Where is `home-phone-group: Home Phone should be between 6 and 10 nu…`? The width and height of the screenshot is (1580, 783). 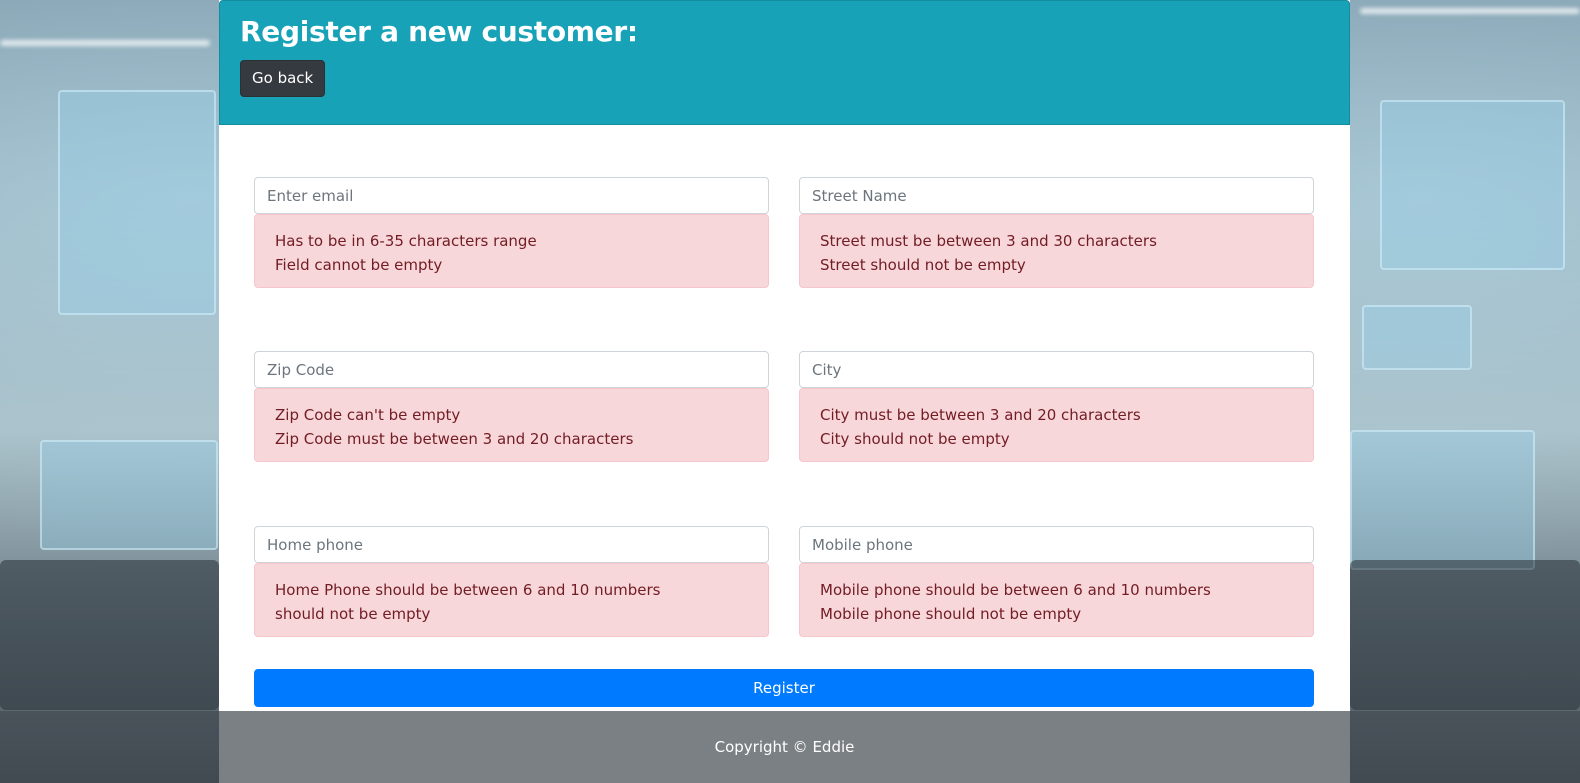
home-phone-group: Home Phone should be between 6 and 10 nu… is located at coordinates (511, 581).